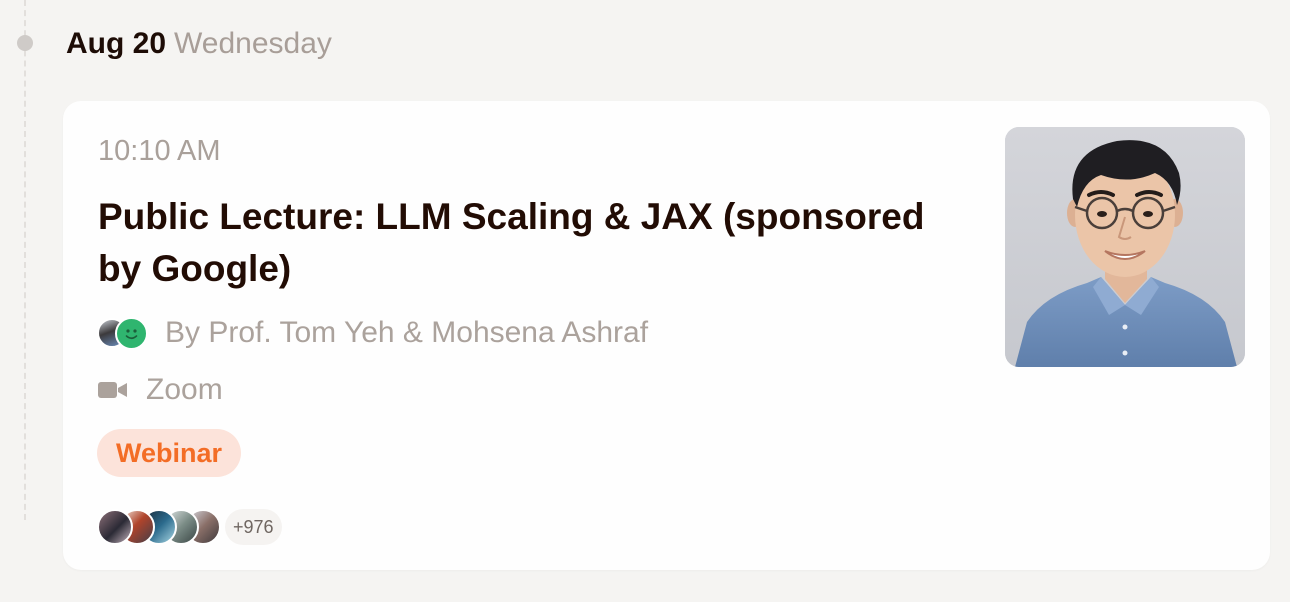  What do you see at coordinates (253, 527) in the screenshot?
I see `attendee-count: +976` at bounding box center [253, 527].